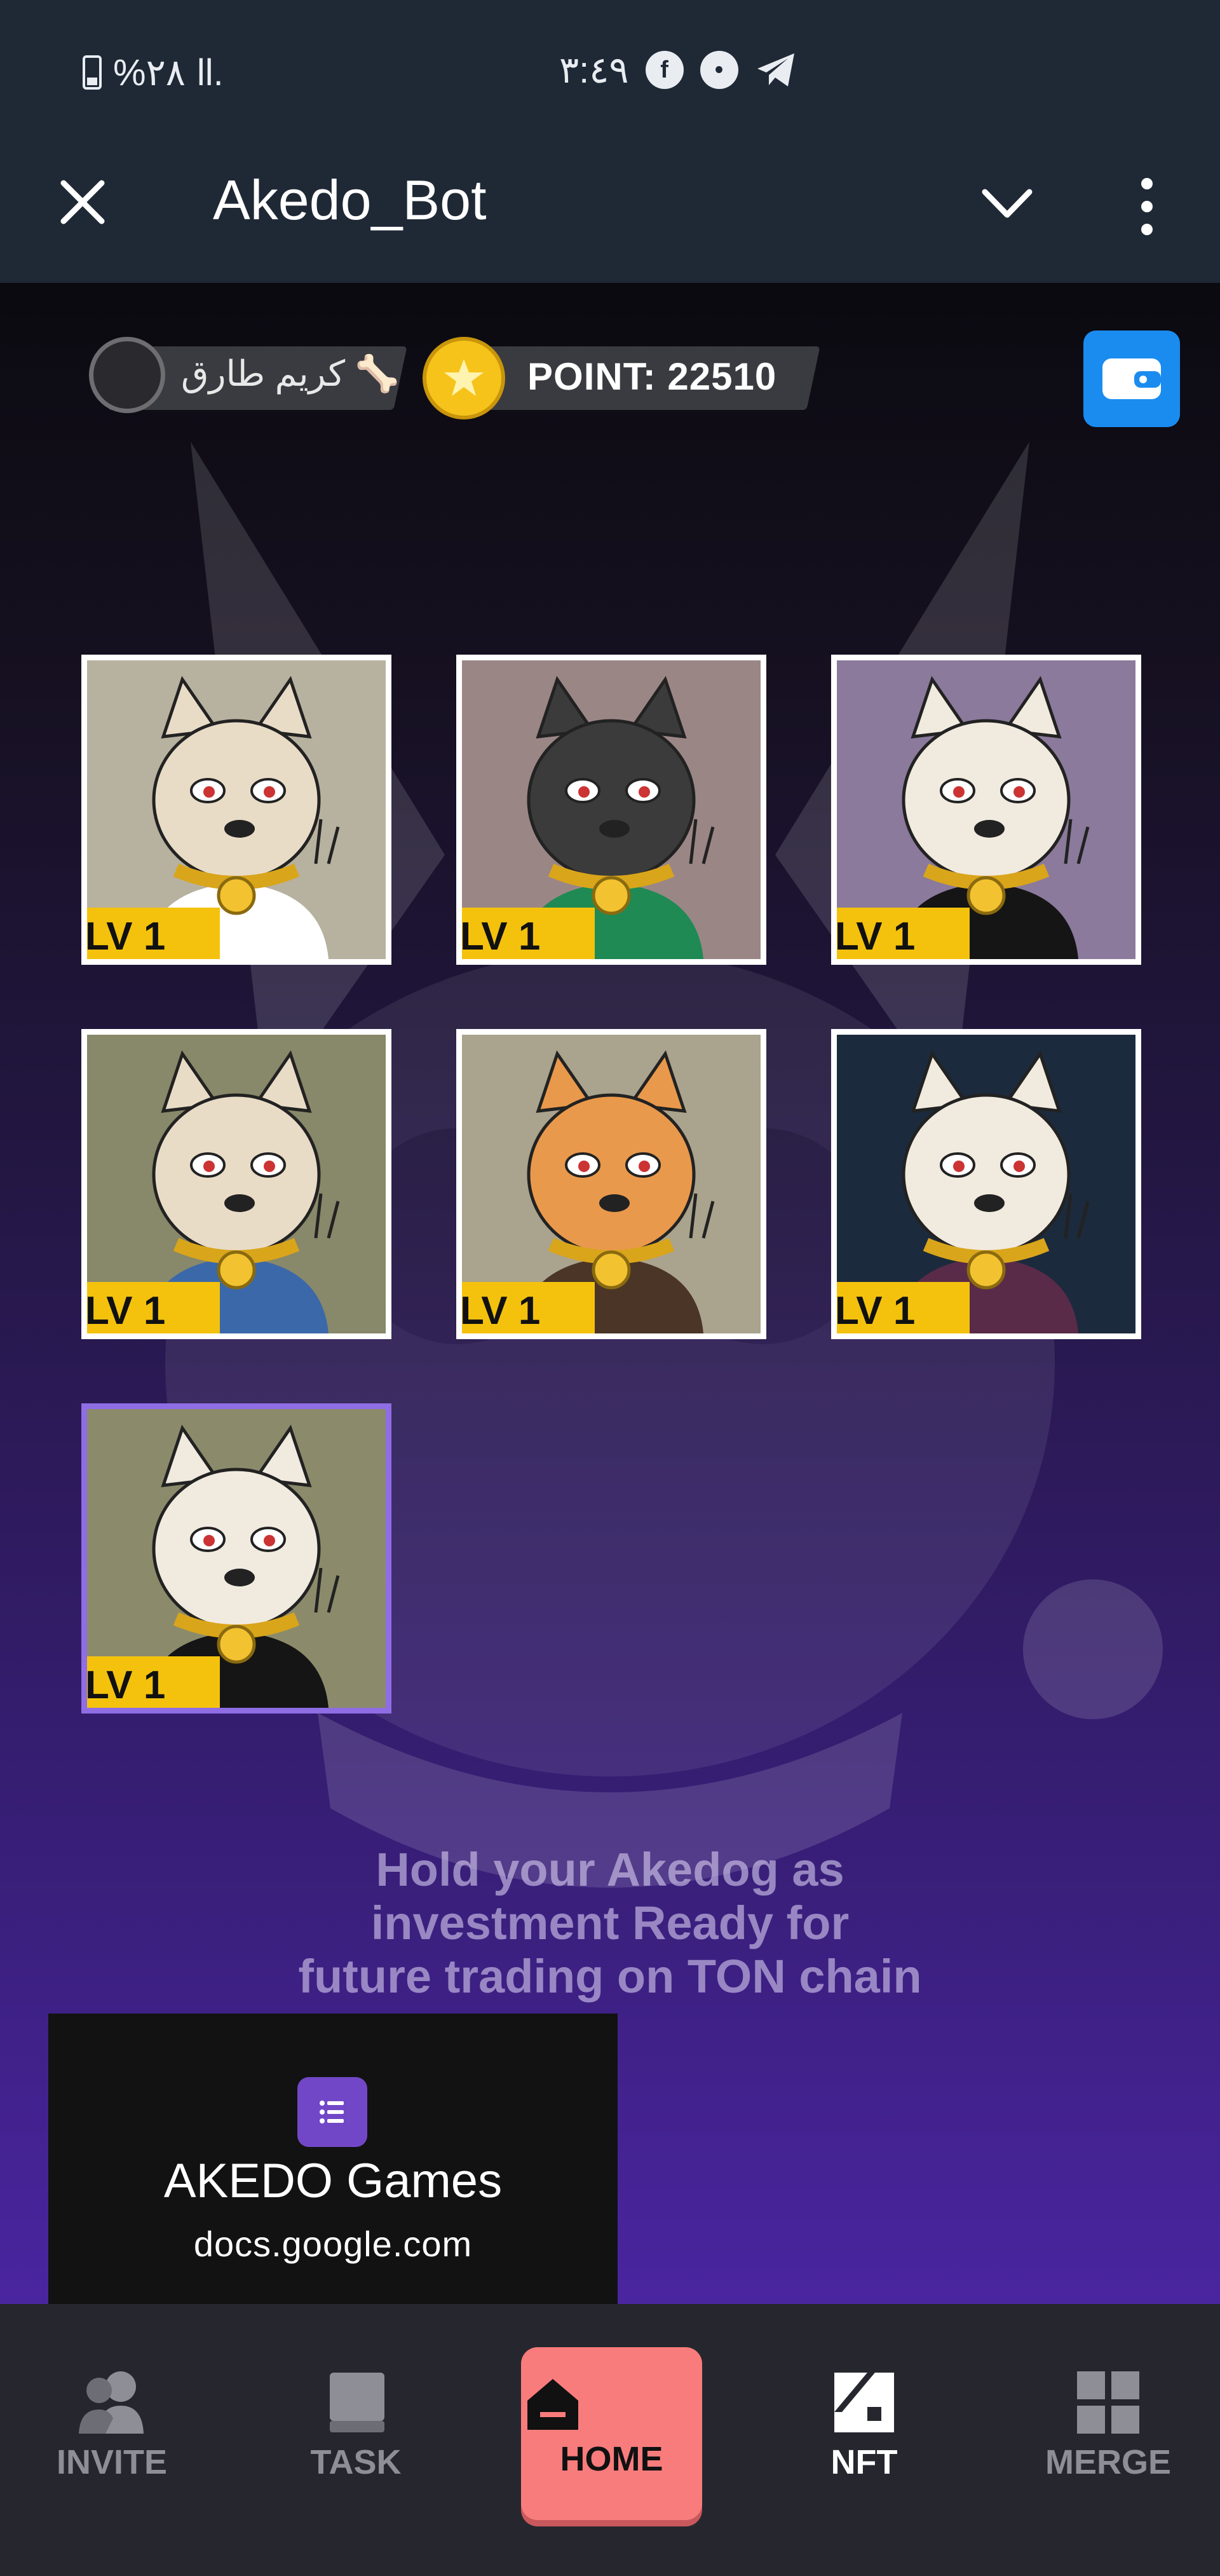 This screenshot has width=1220, height=2576. Describe the element at coordinates (652, 376) in the screenshot. I see `points-value: POINT: 22510` at that location.